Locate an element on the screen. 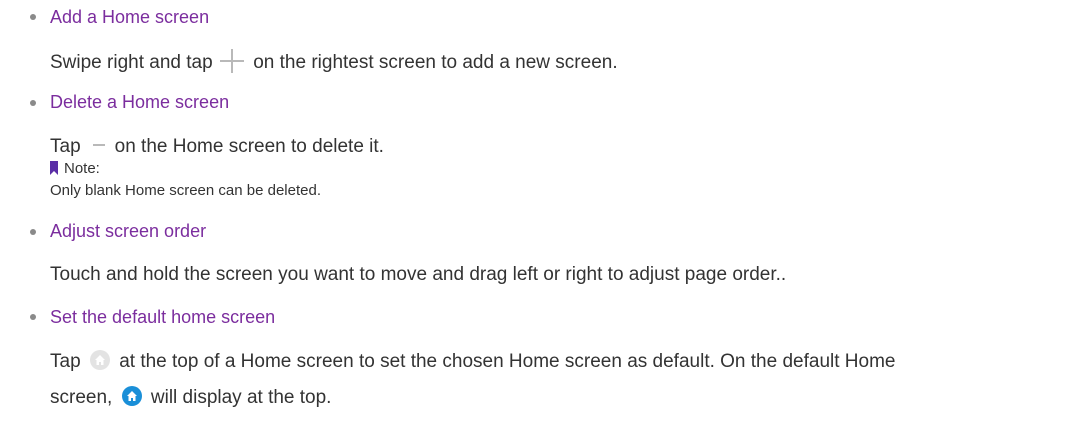 The height and width of the screenshot is (433, 1090). add-home-text-before: Swipe right and tap is located at coordinates (134, 63).